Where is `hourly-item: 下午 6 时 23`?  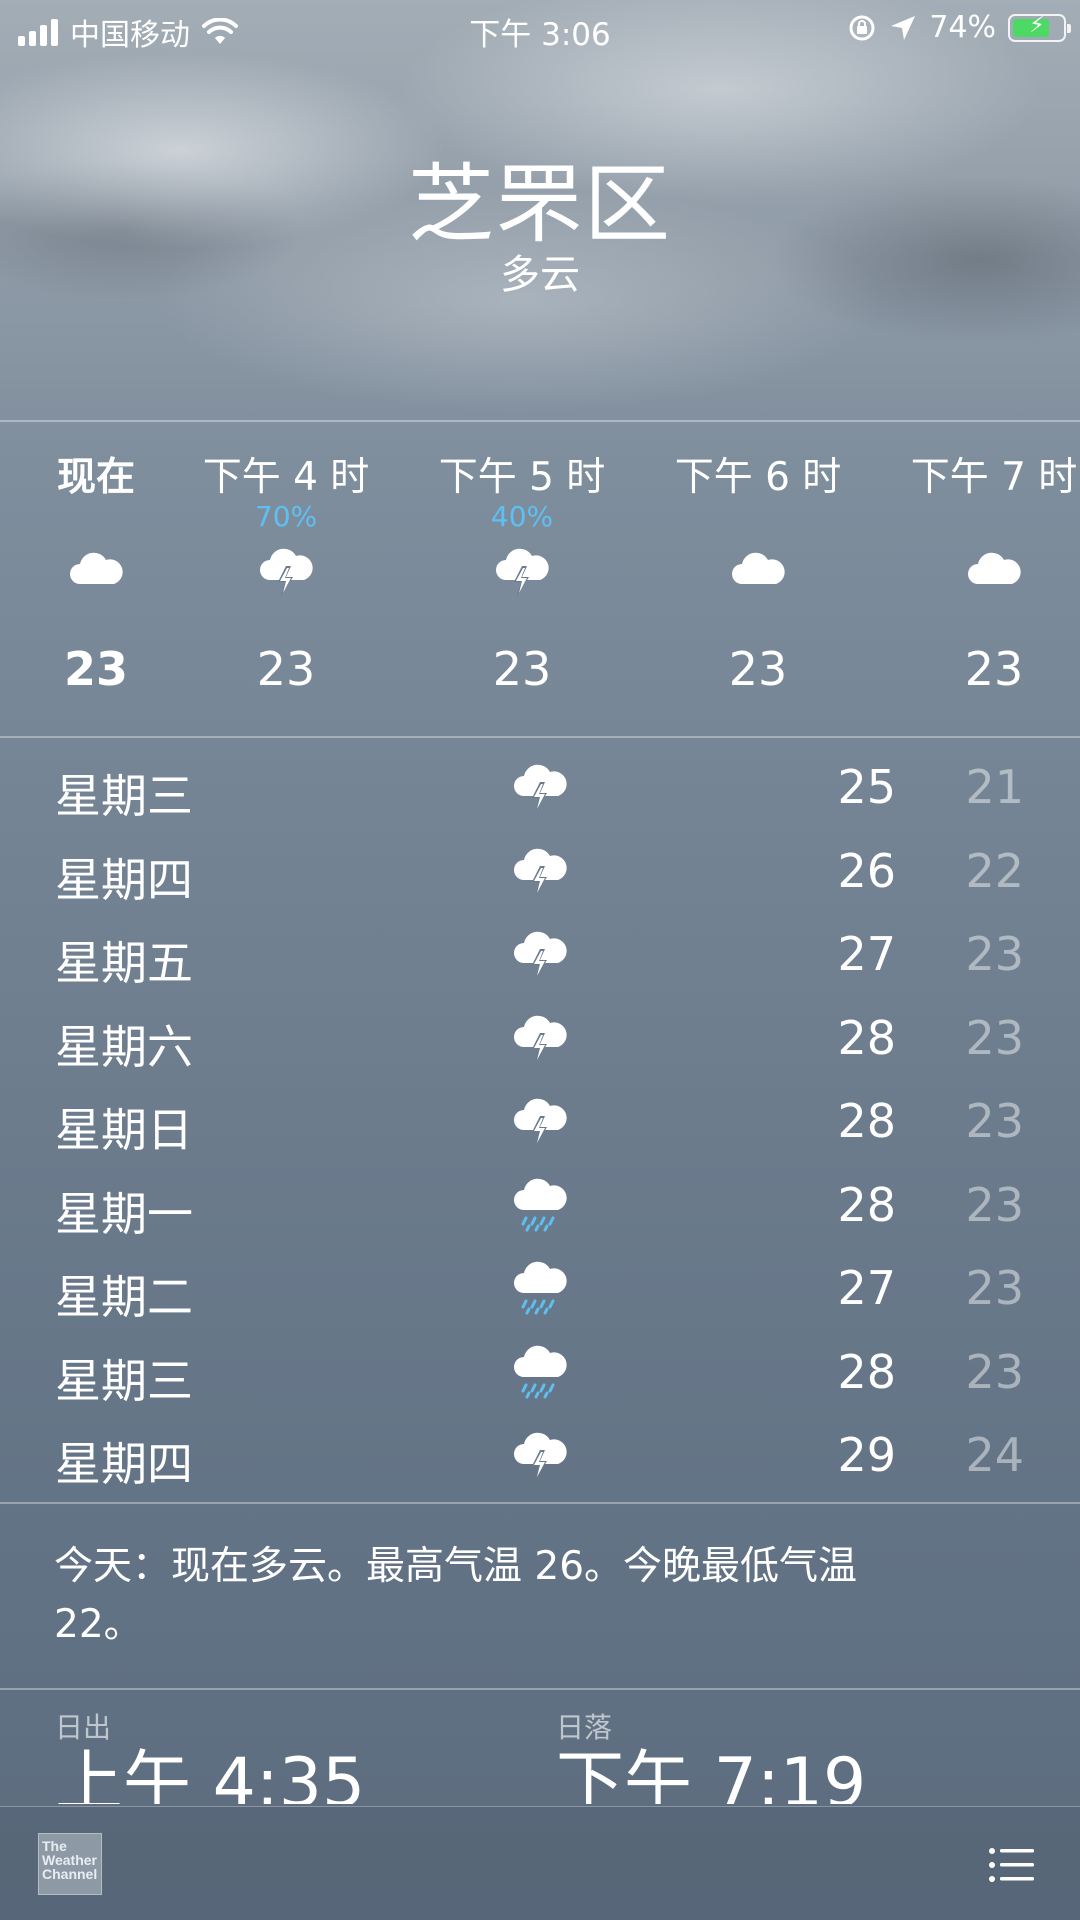
hourly-item: 下午 6 时 23 is located at coordinates (758, 578).